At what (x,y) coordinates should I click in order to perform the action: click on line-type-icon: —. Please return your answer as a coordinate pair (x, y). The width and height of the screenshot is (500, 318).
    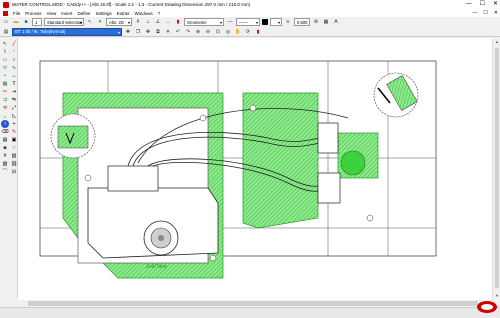
    Looking at the image, I should click on (230, 22).